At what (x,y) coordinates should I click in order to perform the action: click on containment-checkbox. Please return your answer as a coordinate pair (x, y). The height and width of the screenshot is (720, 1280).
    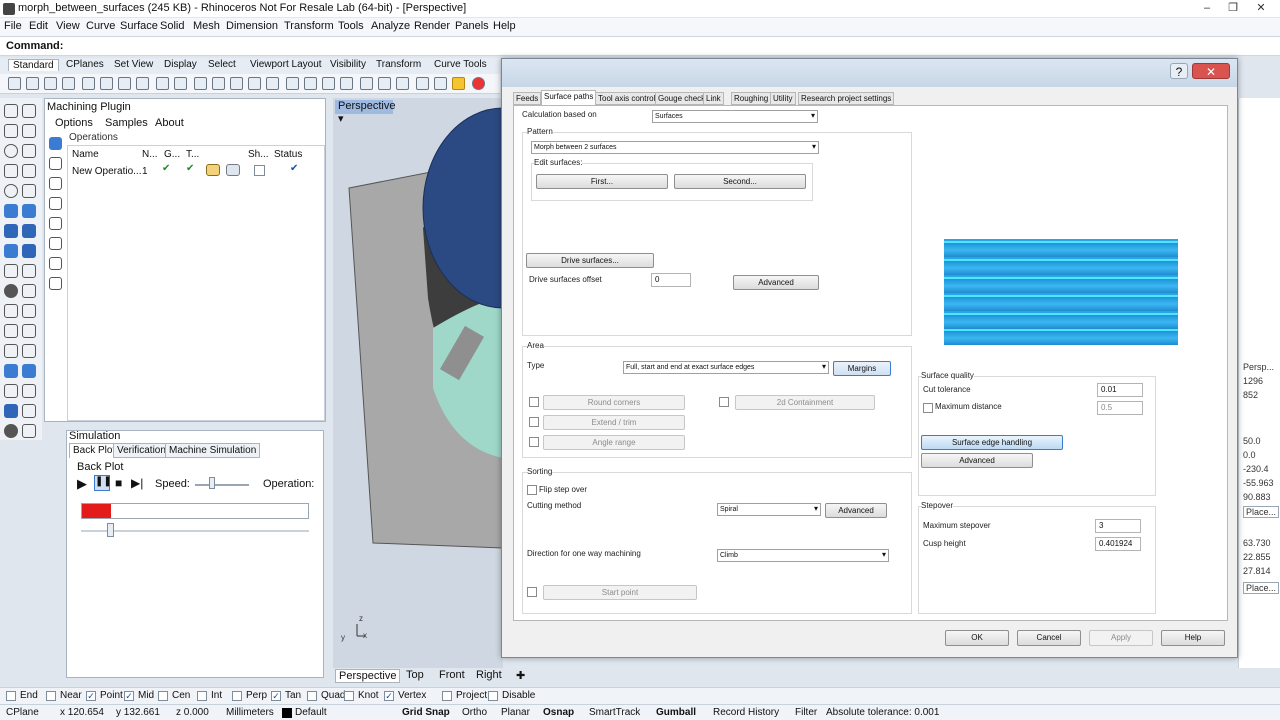
    Looking at the image, I should click on (724, 402).